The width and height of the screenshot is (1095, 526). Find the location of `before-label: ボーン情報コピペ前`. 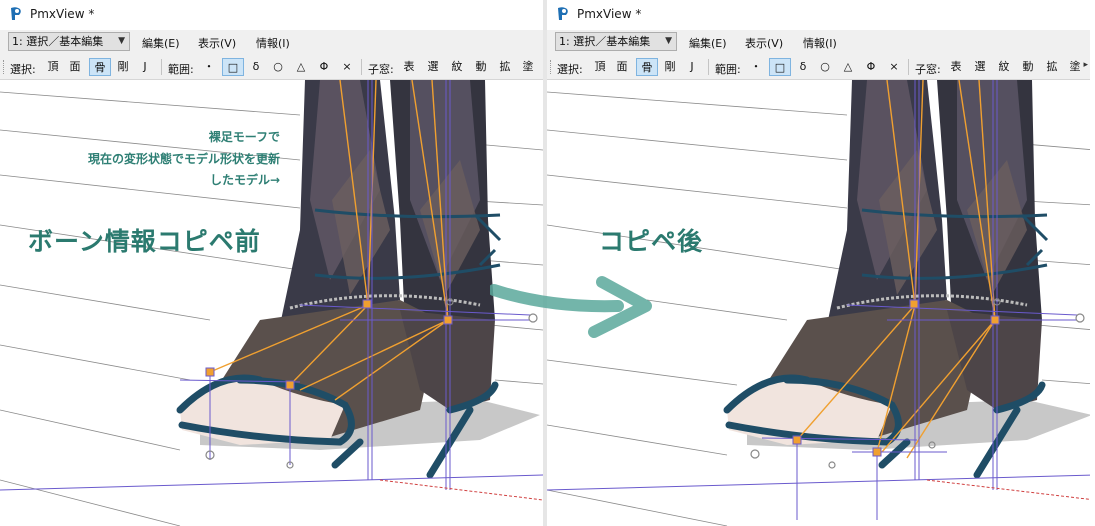

before-label: ボーン情報コピペ前 is located at coordinates (144, 241).